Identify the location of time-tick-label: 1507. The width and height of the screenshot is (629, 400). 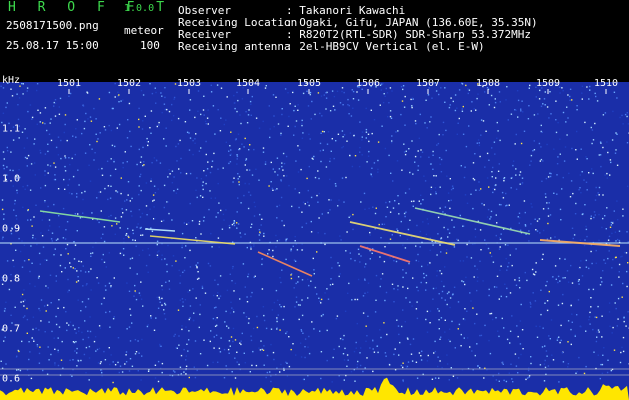
(428, 83).